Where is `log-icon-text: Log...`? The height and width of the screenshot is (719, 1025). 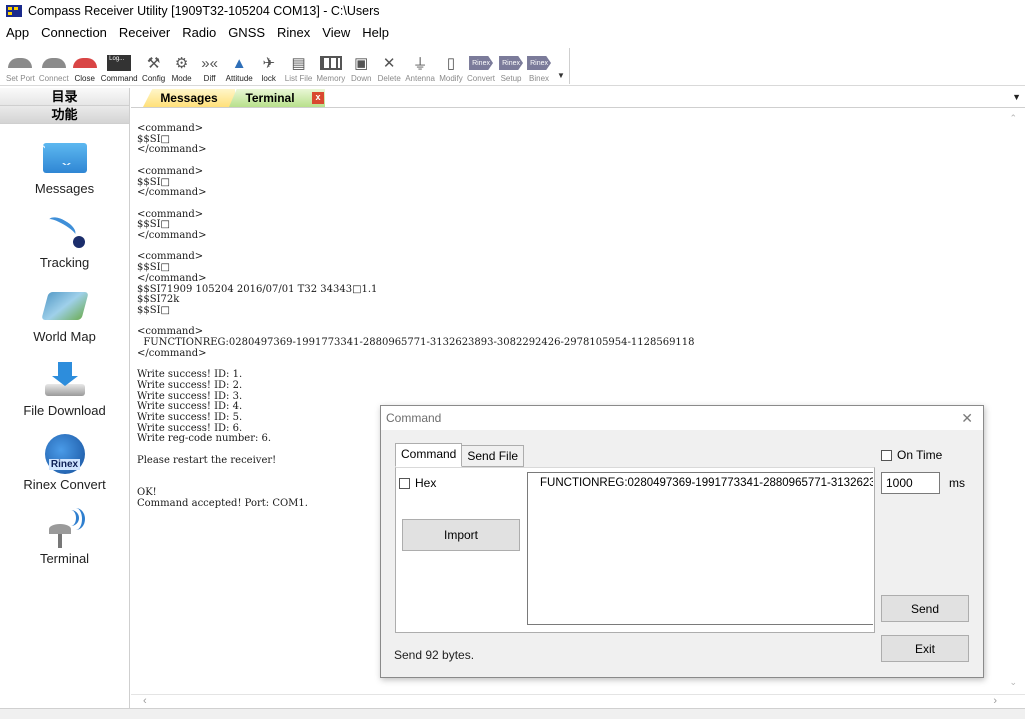 log-icon-text: Log... is located at coordinates (119, 63).